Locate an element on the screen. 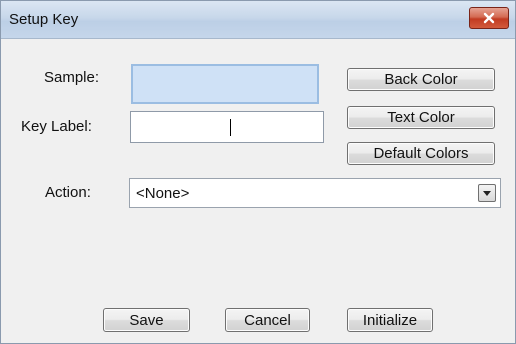 The width and height of the screenshot is (516, 344). sample-label: Sample: is located at coordinates (72, 77).